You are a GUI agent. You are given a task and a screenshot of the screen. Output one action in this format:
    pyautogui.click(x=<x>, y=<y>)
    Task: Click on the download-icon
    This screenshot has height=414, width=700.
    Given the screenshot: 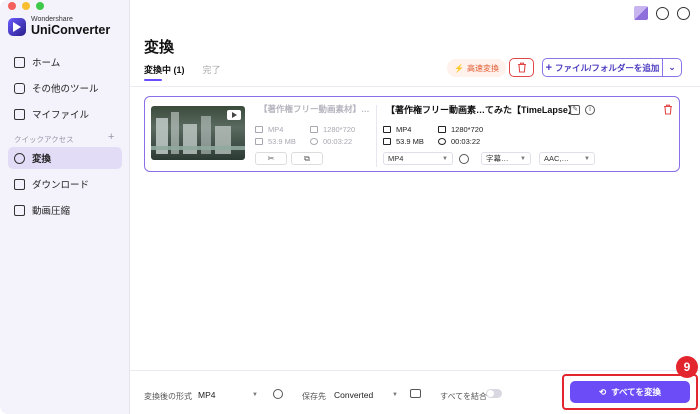 What is the action you would take?
    pyautogui.click(x=19, y=184)
    